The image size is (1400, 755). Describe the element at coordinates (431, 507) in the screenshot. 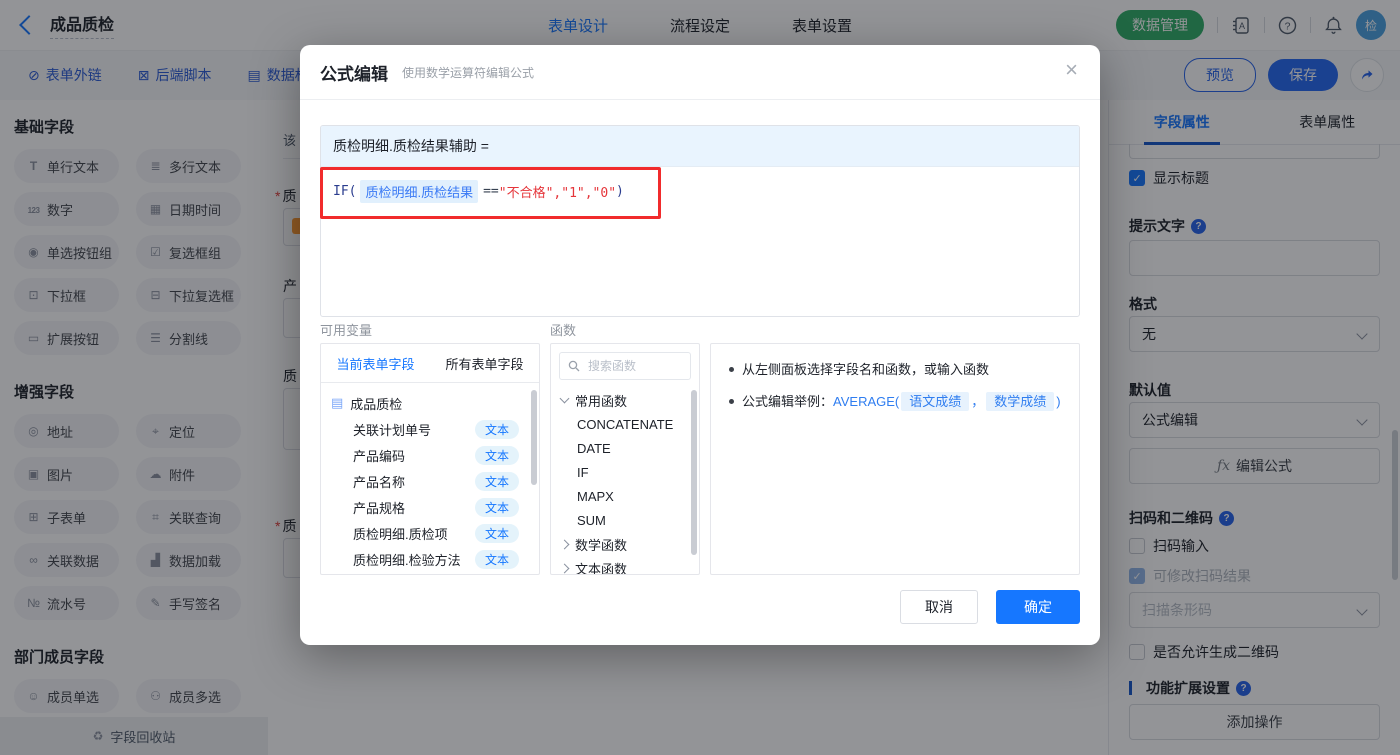

I see `variable-item: 产品规格 文本` at that location.